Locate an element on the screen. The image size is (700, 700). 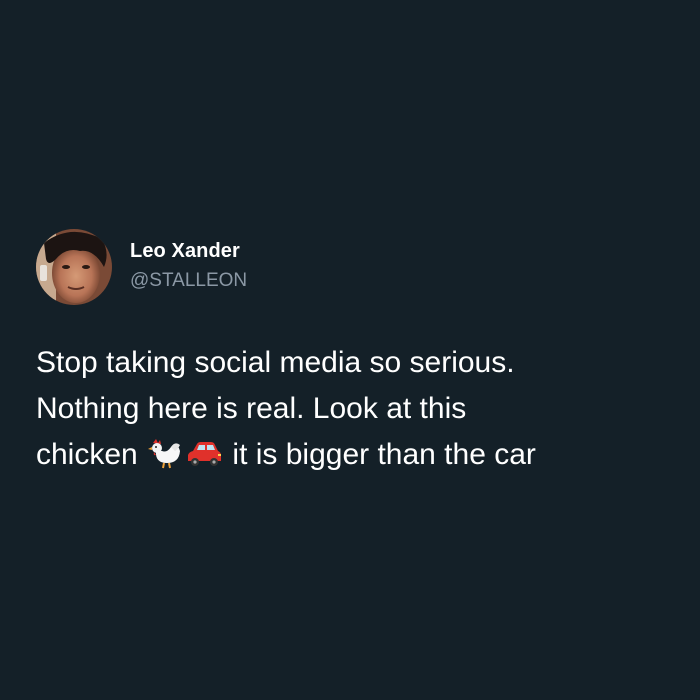
tweet-header: Leo Xander @STALLEON is located at coordinates (351, 267).